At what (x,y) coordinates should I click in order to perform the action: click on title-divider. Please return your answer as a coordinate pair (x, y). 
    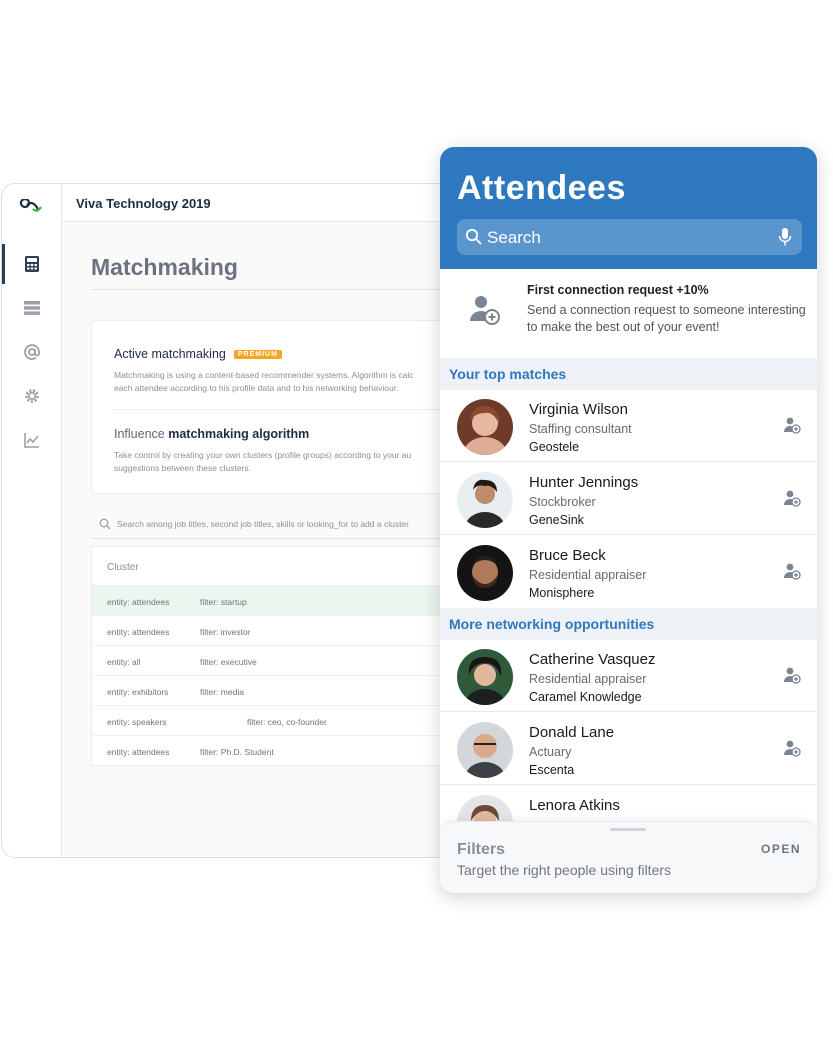
    Looking at the image, I should click on (285, 289).